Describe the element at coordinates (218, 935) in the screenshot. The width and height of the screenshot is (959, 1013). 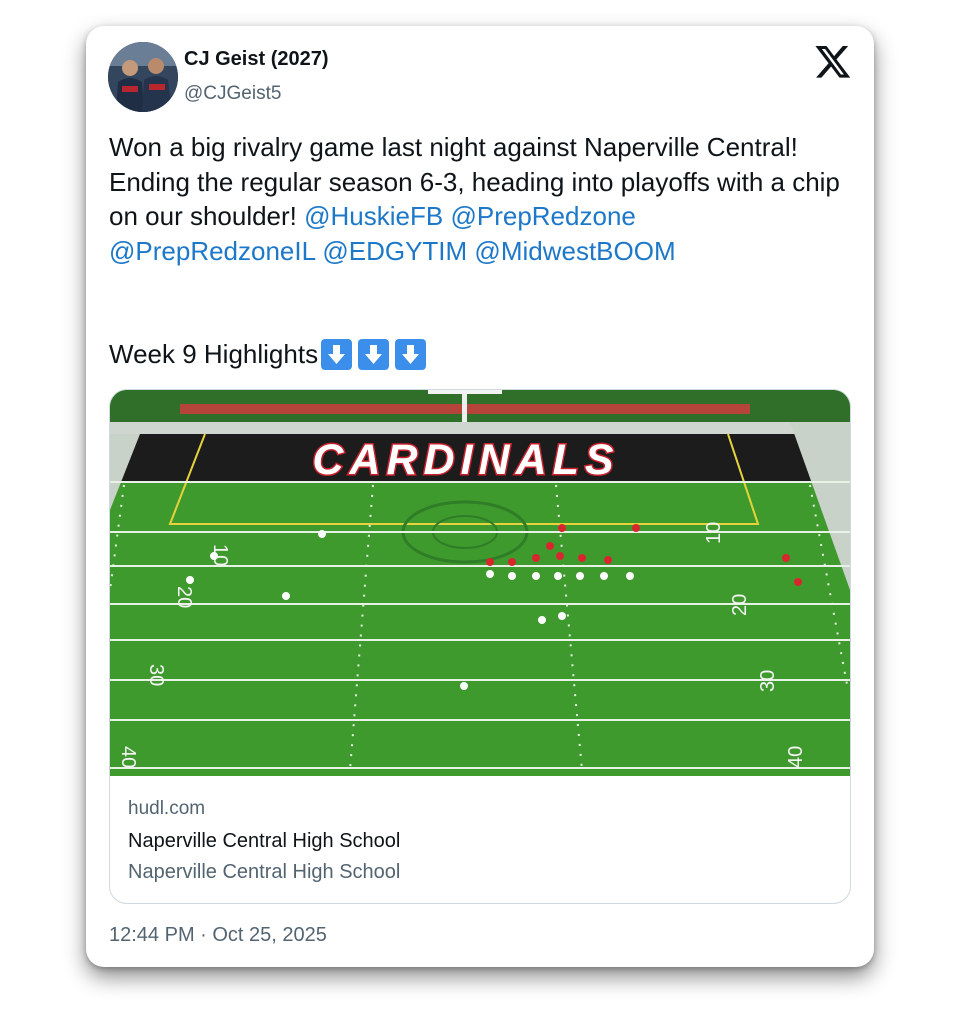
I see `tweet-timestamp: 12:44 PM · Oct 25, 2025` at that location.